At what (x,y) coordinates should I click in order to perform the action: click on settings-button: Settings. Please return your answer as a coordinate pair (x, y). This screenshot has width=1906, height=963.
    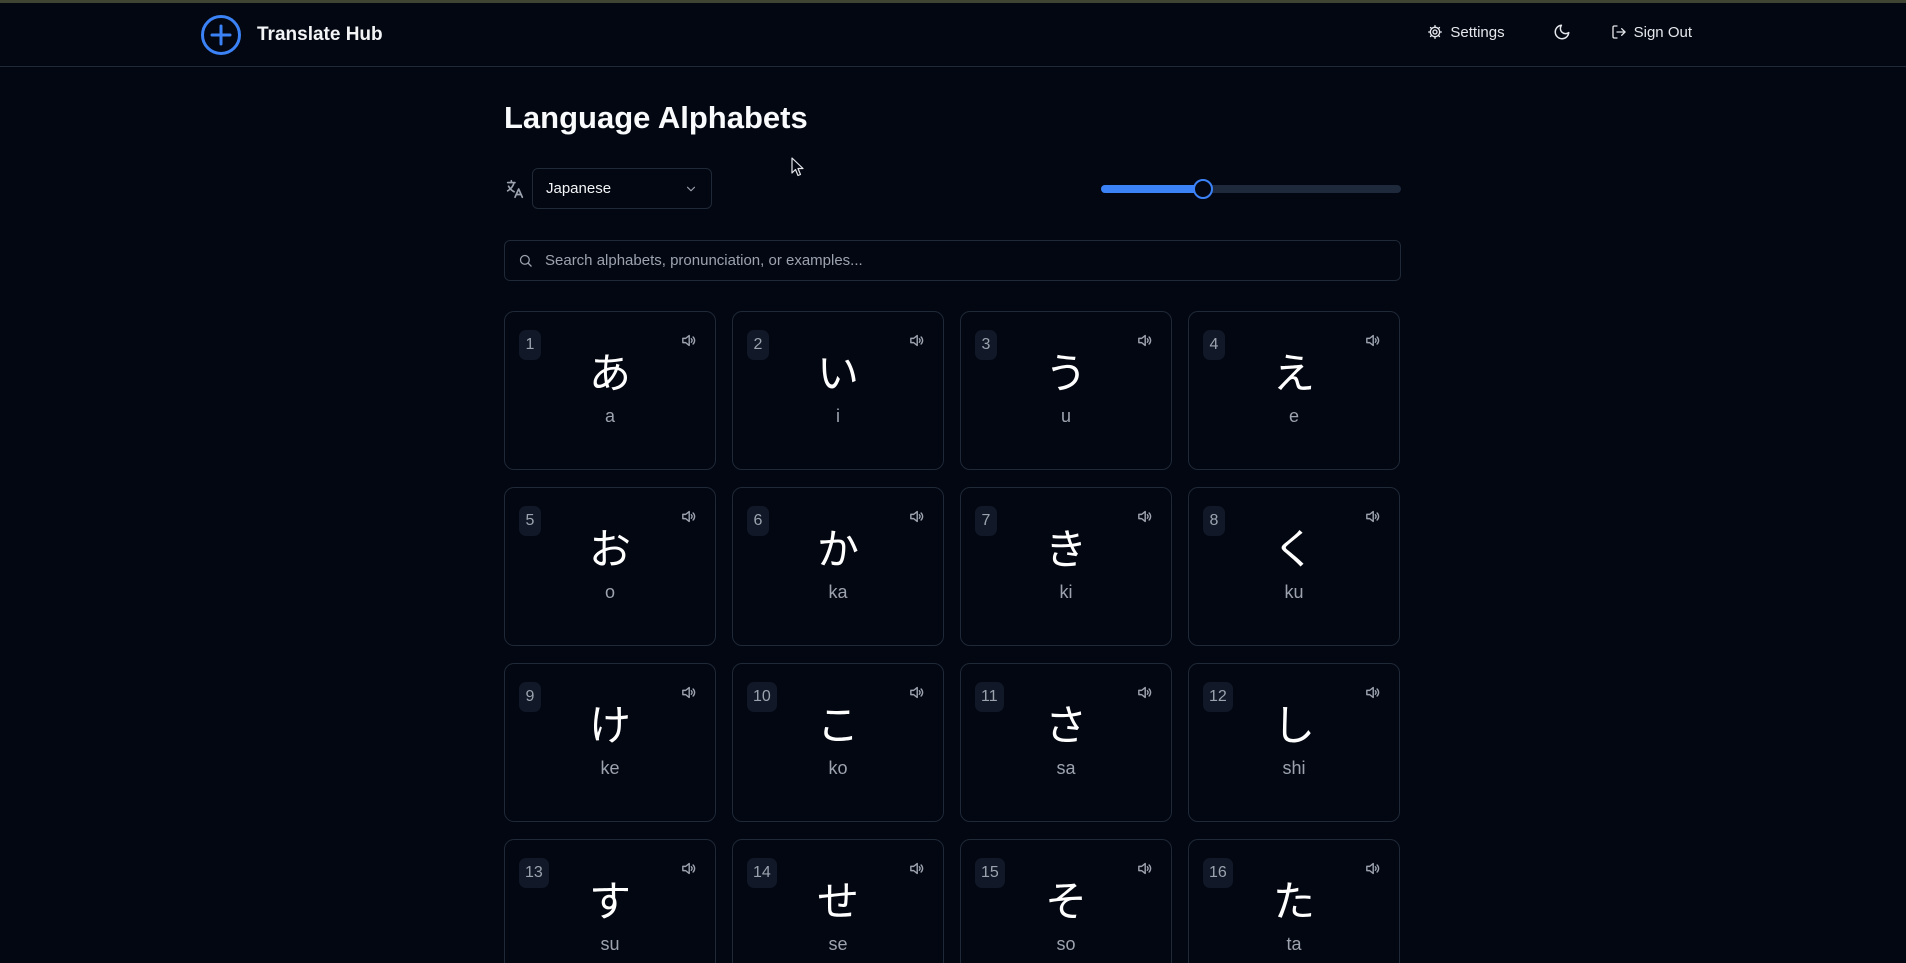
    Looking at the image, I should click on (1466, 32).